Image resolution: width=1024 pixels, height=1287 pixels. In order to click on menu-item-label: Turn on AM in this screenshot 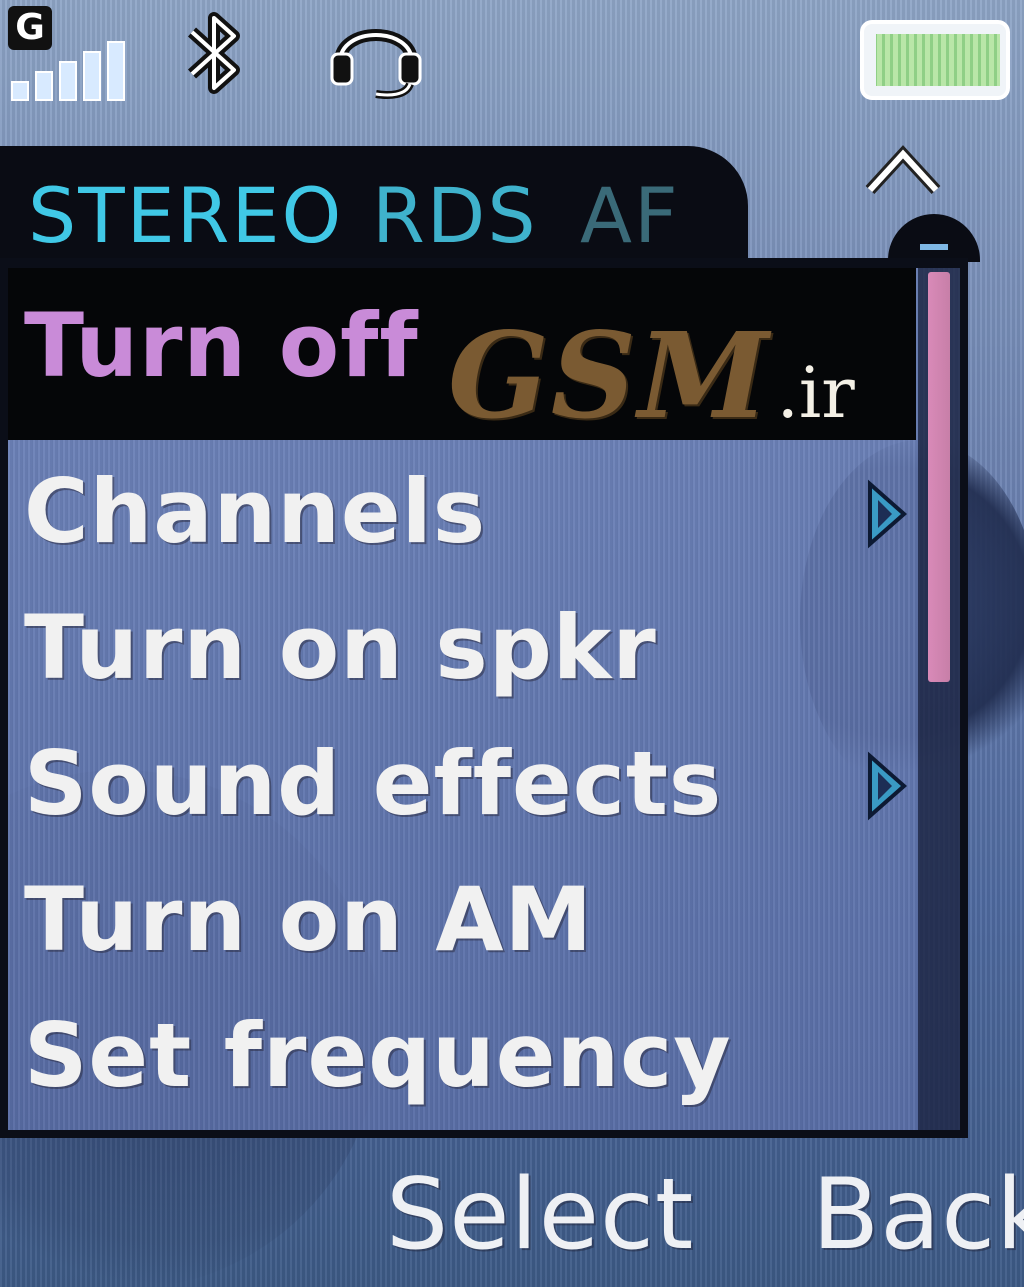, I will do `click(309, 919)`.